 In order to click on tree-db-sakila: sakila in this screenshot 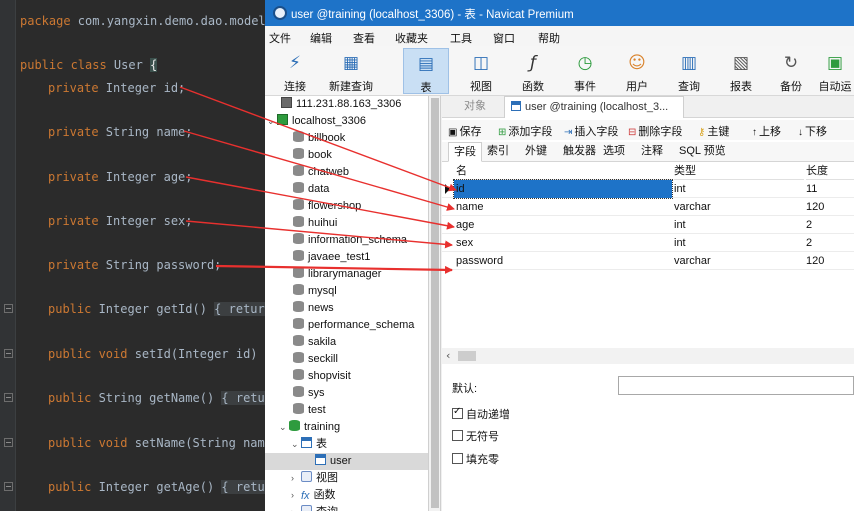, I will do `click(314, 342)`.